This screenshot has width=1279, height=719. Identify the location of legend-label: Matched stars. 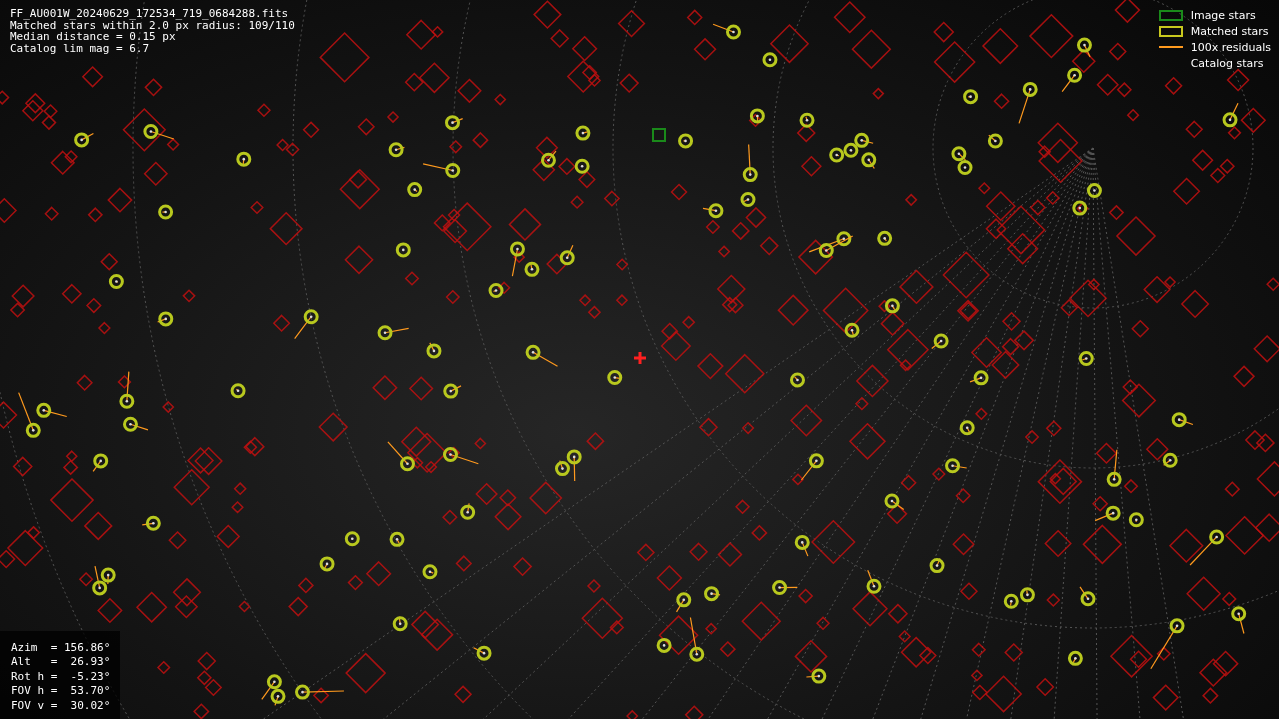
(1229, 31).